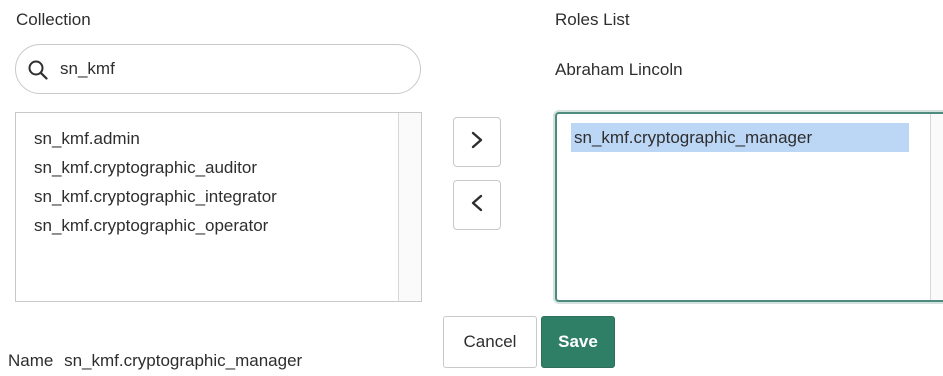 This screenshot has height=376, width=943. I want to click on collection-list-item: sn_kmf.cryptographic_auditor, so click(155, 167).